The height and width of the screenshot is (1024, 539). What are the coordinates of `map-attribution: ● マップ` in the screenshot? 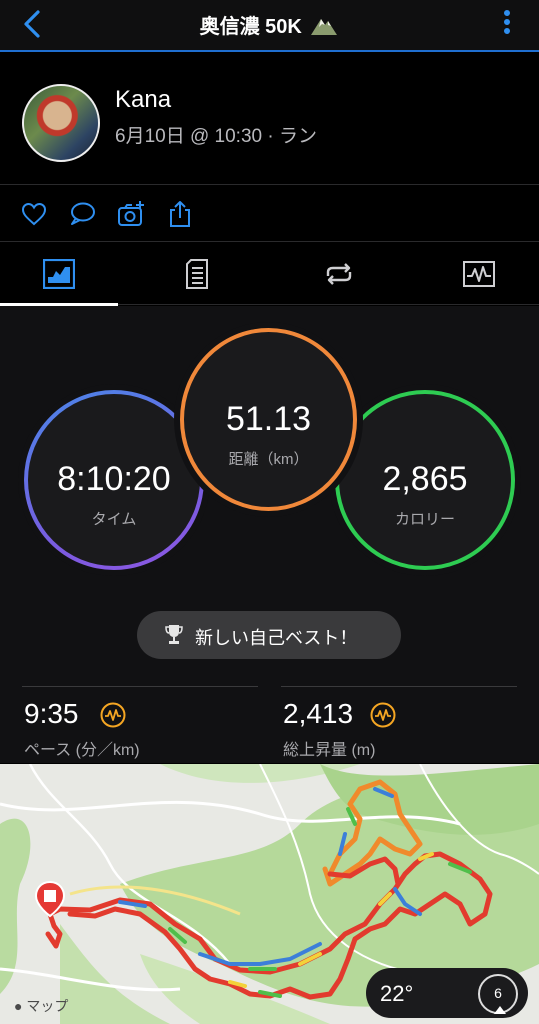 It's located at (41, 1006).